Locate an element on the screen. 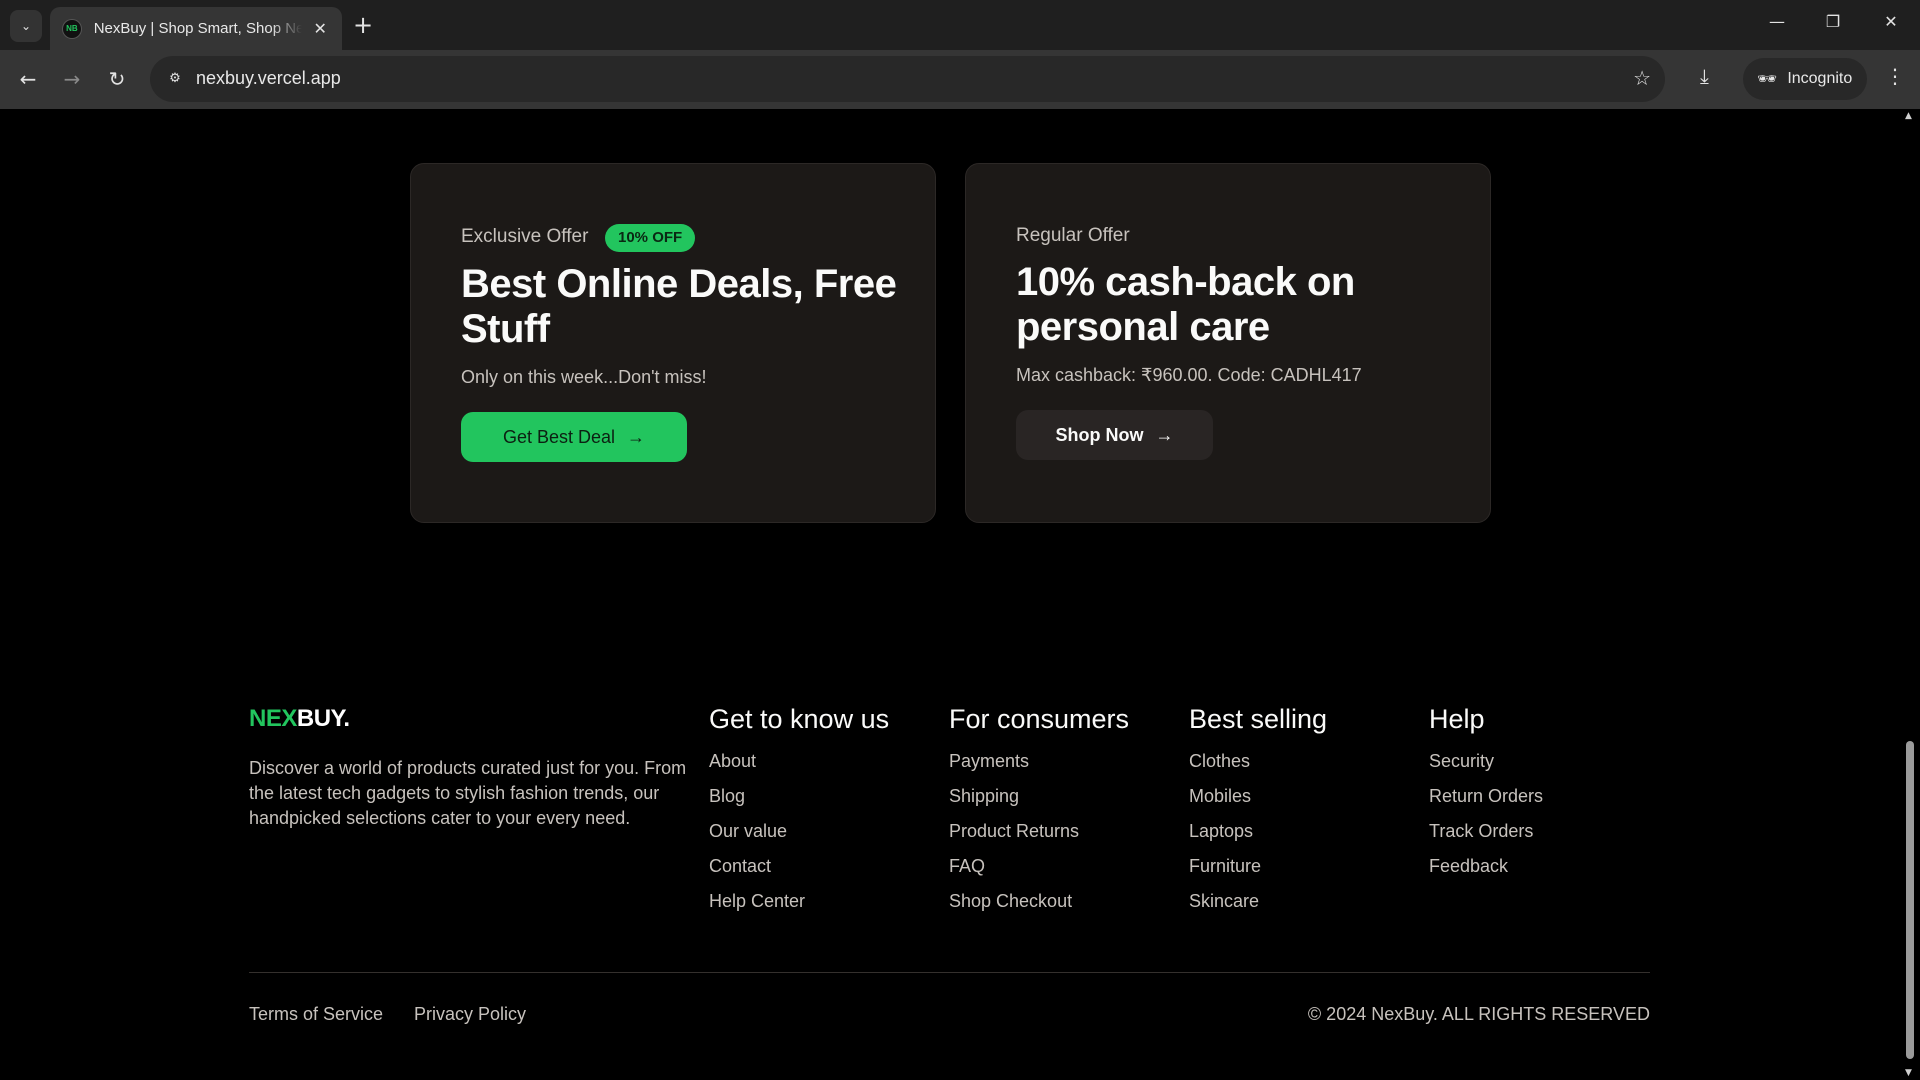 Image resolution: width=1920 pixels, height=1080 pixels. offer-title: 10% cash-back on personal care is located at coordinates (1185, 304).